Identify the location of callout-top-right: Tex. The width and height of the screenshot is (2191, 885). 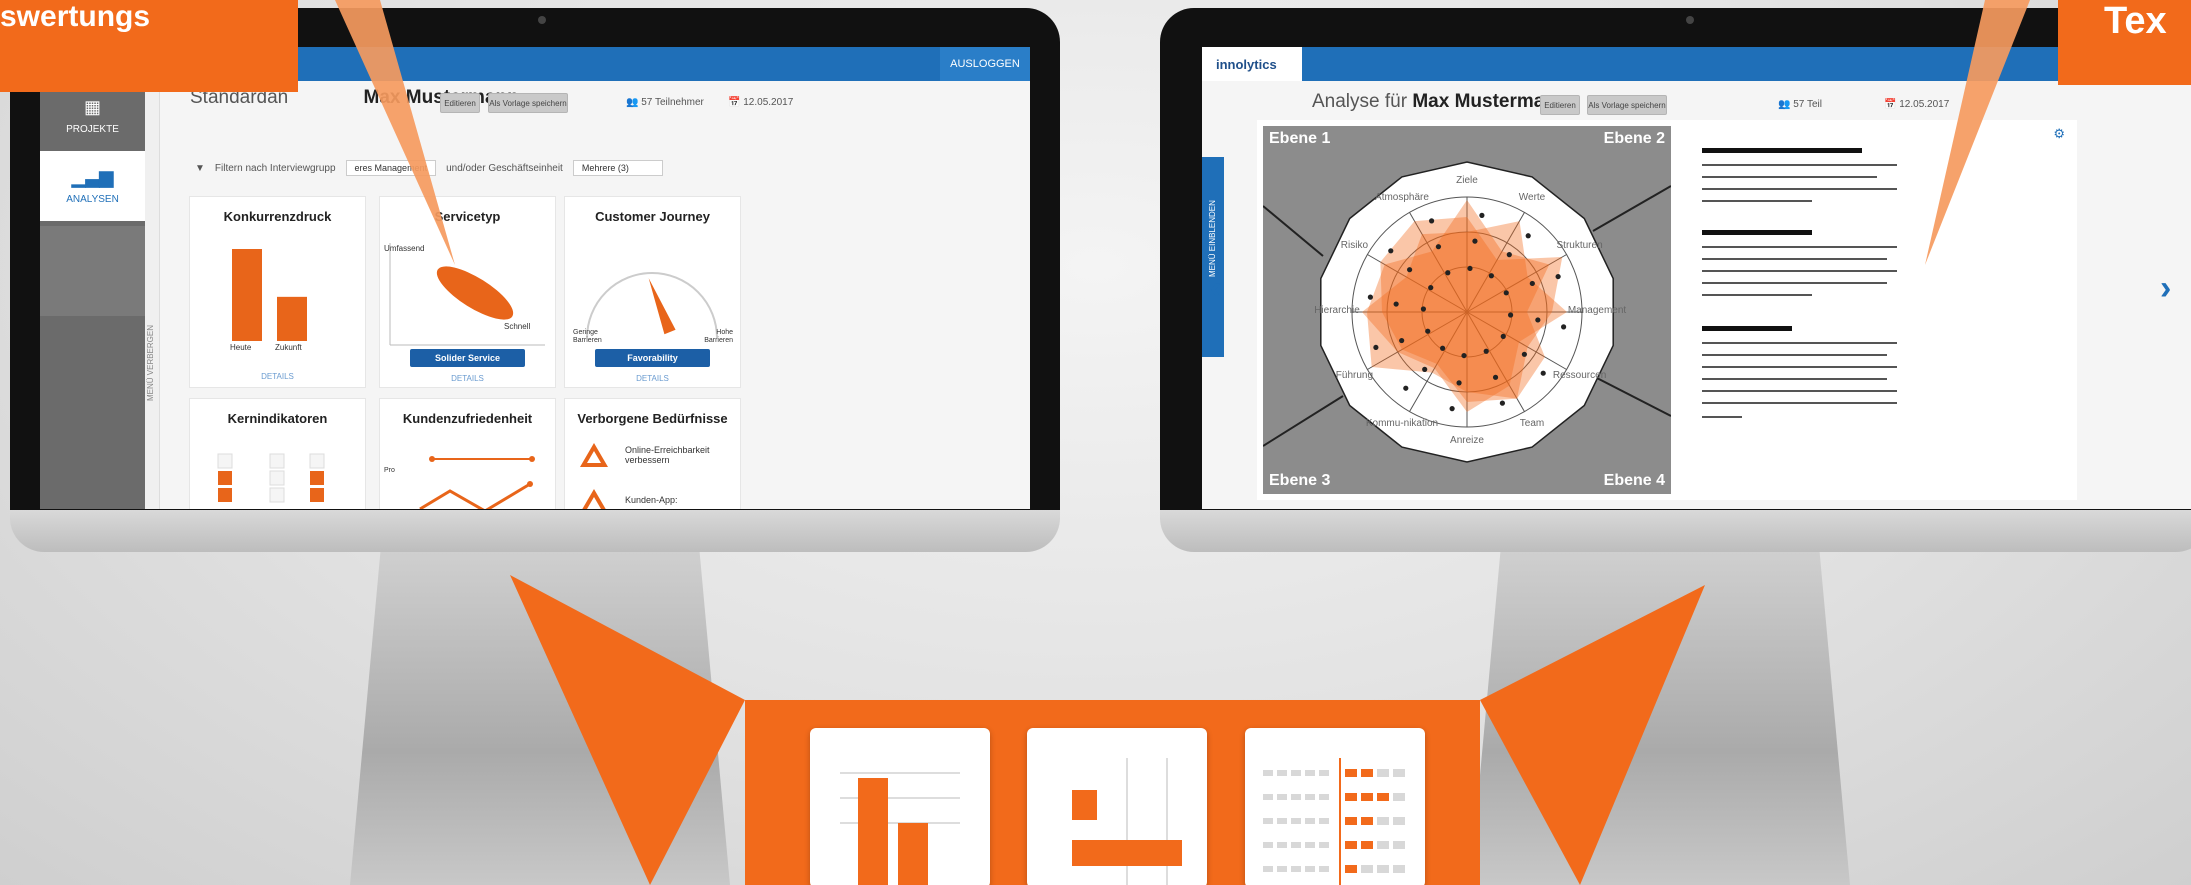
(2124, 42).